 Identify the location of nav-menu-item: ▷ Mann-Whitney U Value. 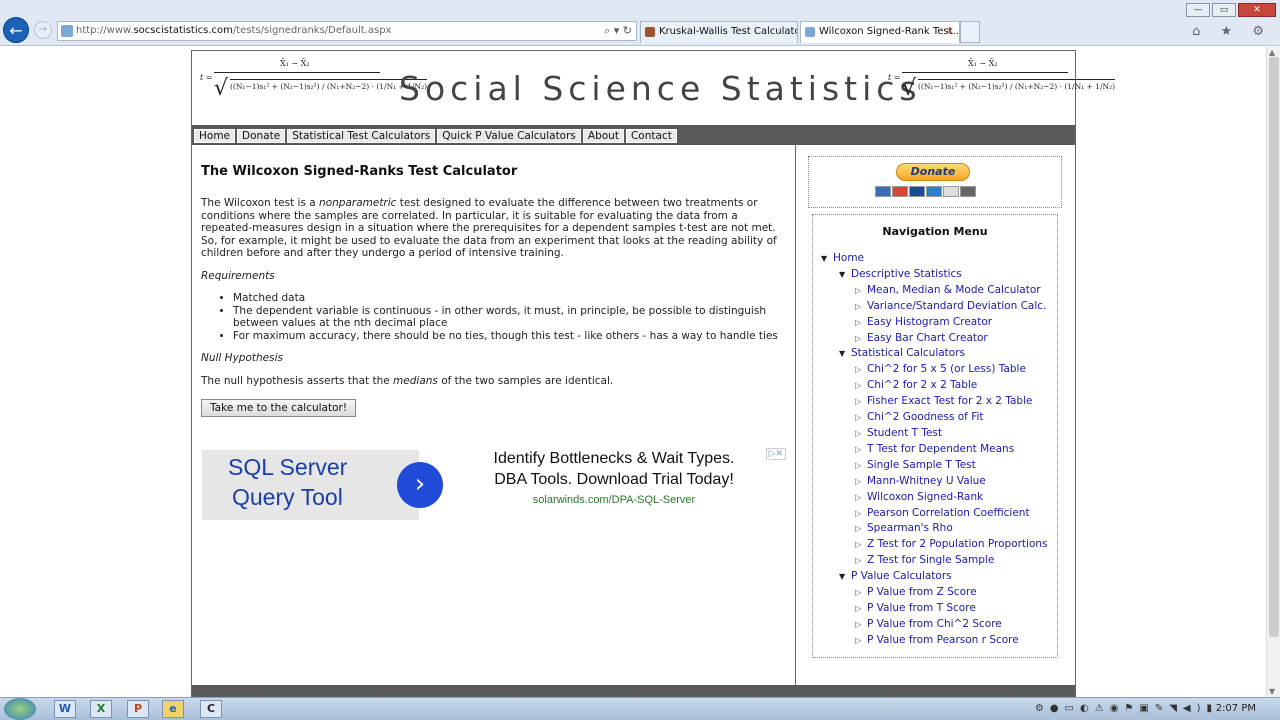
(935, 482).